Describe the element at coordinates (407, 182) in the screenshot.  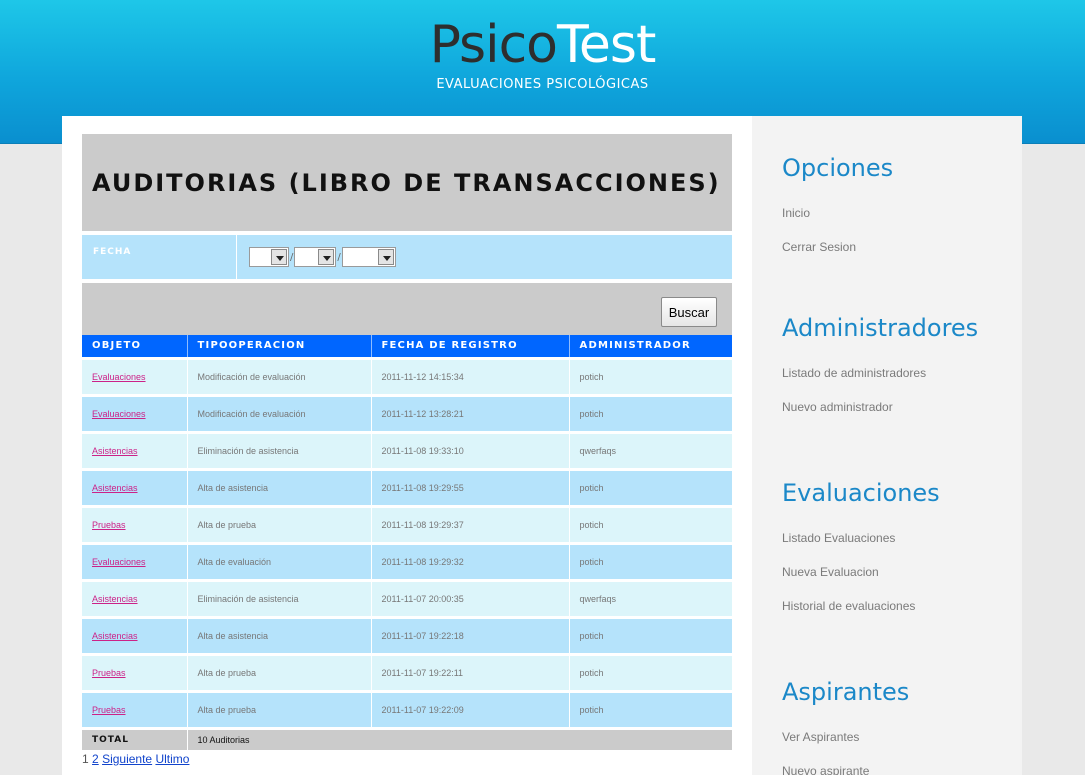
I see `page-title-box: AUDITORIAS (LIBRO DE TRANSACCIONES)` at that location.